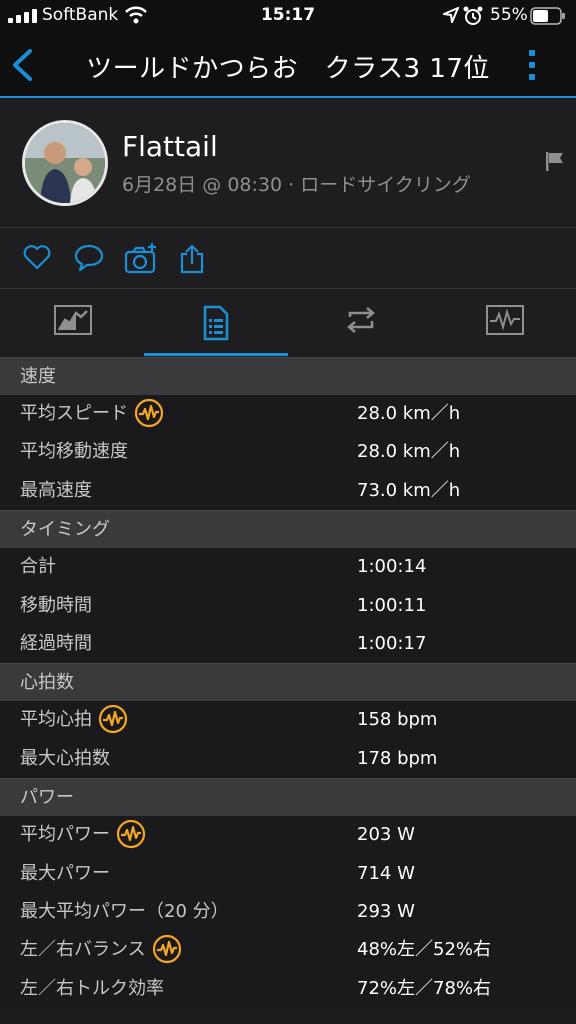 This screenshot has height=1024, width=576. I want to click on stat-label-text: 合計, so click(38, 567).